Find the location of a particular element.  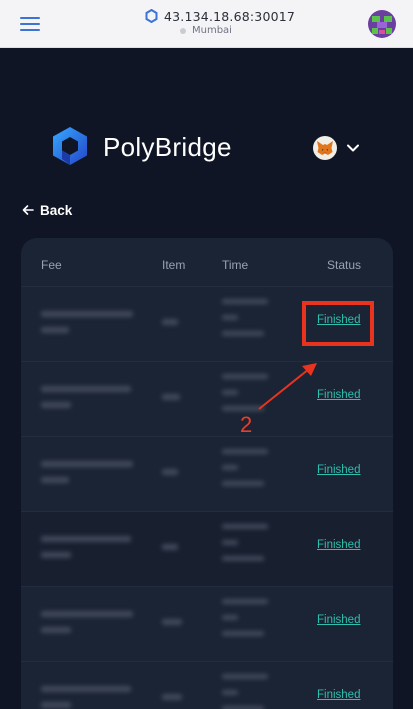

account-avatar-icon is located at coordinates (382, 24).